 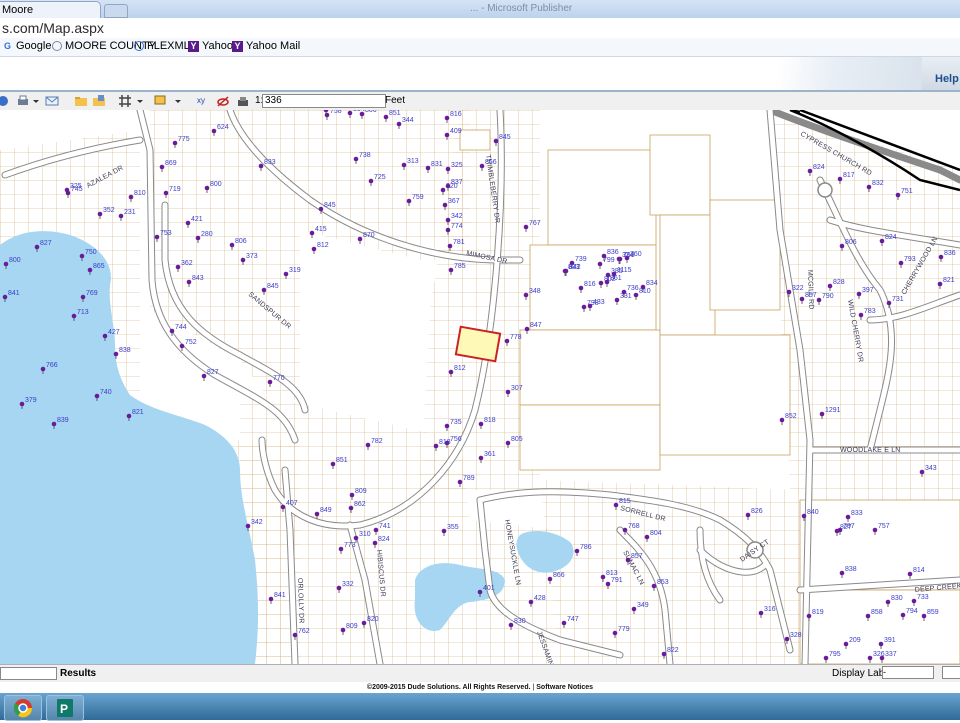 I want to click on parcel-label: 719, so click(x=175, y=189).